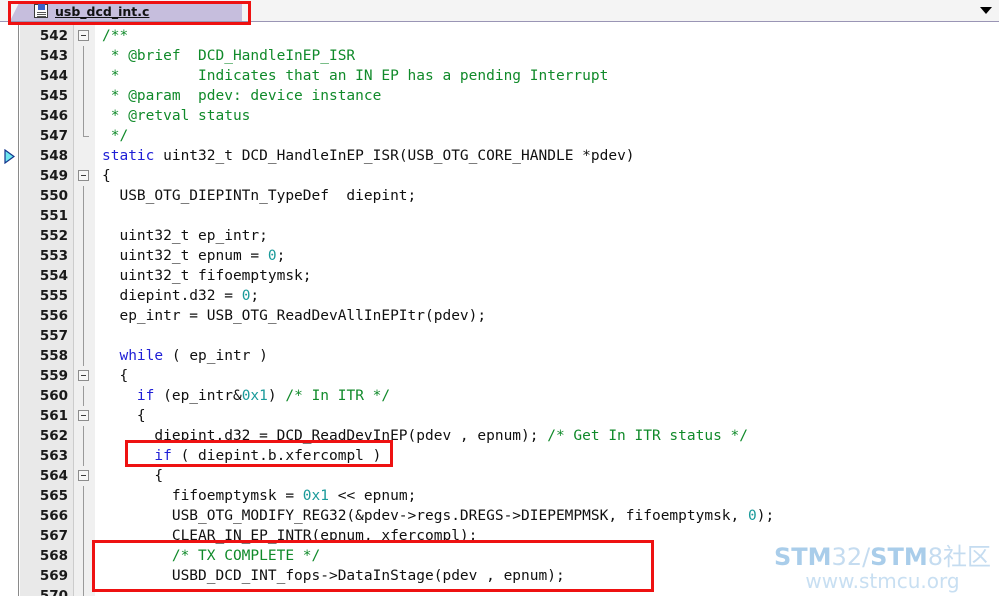 This screenshot has height=596, width=999. What do you see at coordinates (53, 316) in the screenshot?
I see `line-number: 556` at bounding box center [53, 316].